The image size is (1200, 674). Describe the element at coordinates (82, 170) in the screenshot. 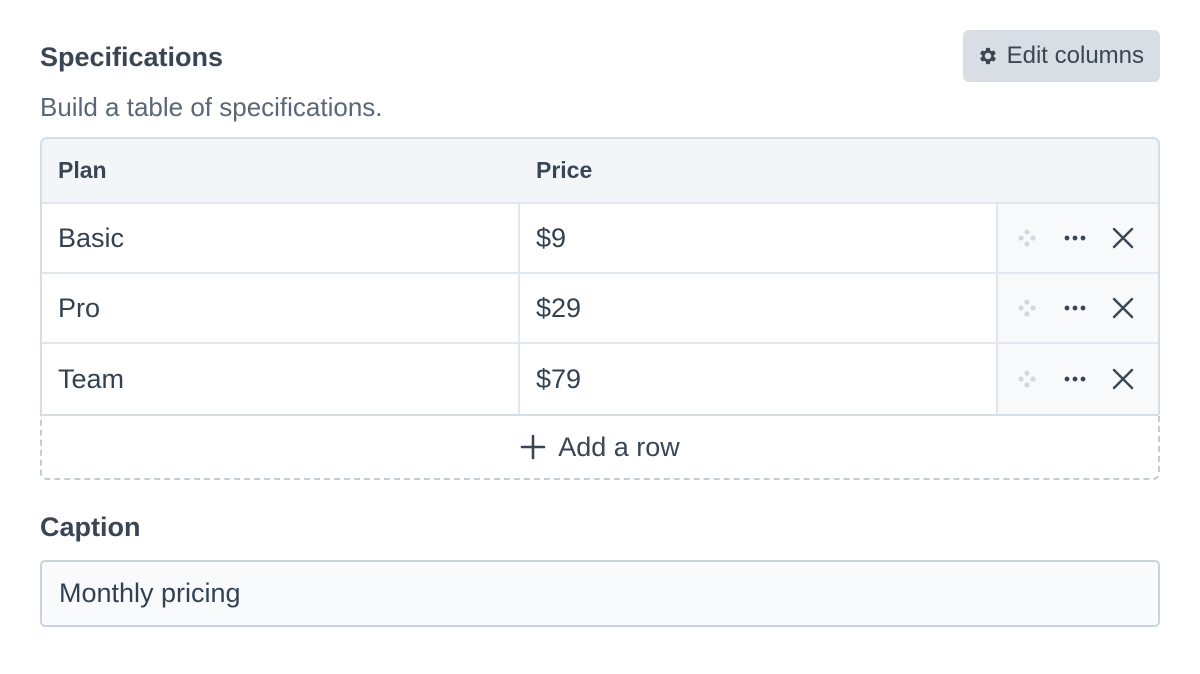

I see `column-header-plan: Plan` at that location.